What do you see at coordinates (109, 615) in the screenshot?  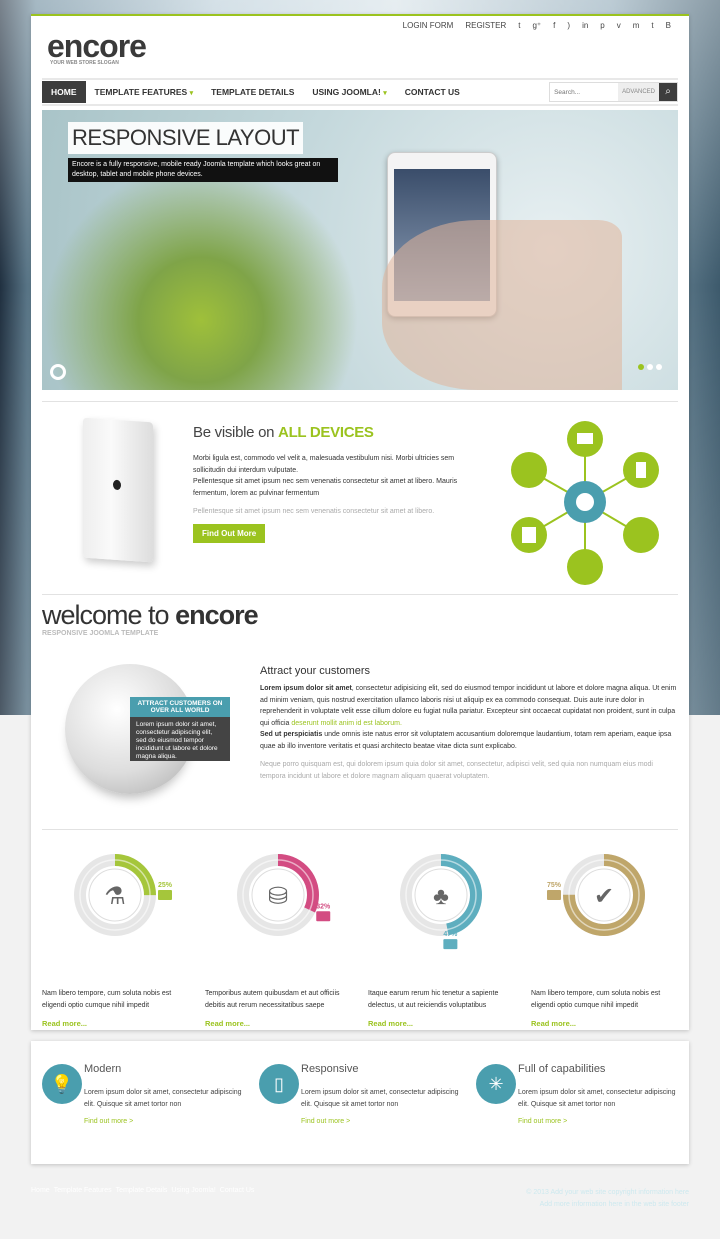 I see `title-light: welcome to` at bounding box center [109, 615].